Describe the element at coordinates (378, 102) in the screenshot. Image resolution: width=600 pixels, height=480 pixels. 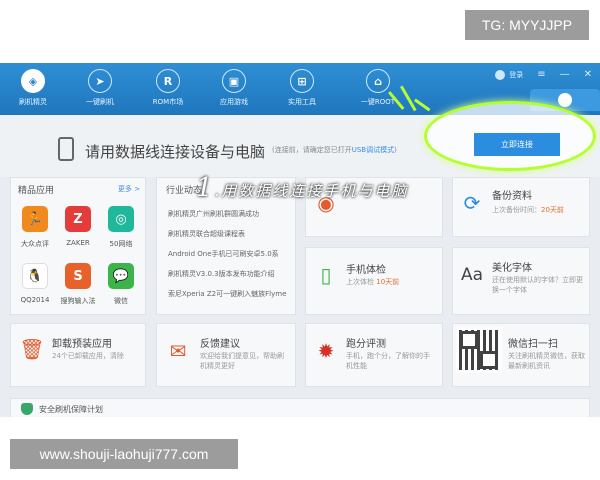
I see `nav-label: 一键ROOT` at that location.